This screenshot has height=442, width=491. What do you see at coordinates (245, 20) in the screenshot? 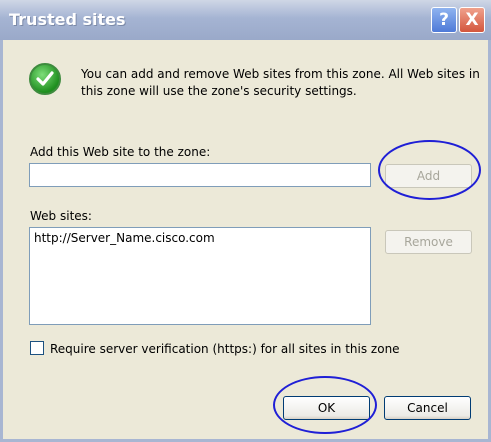
I see `title-bar: Trusted sites ? X` at bounding box center [245, 20].